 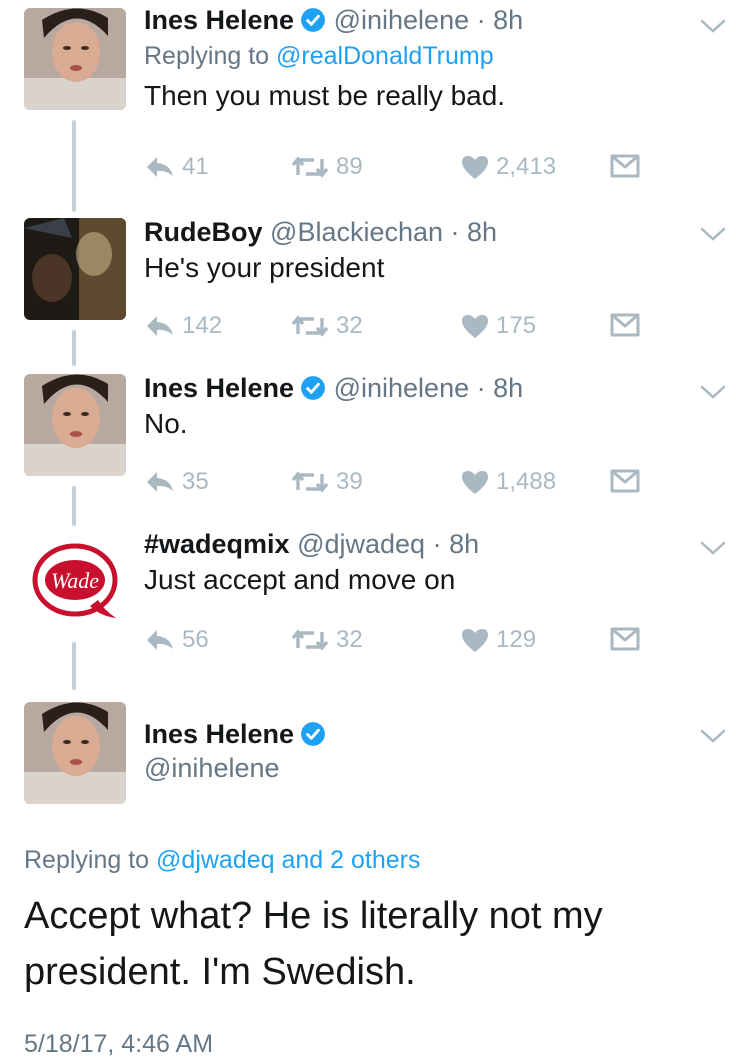 What do you see at coordinates (385, 56) in the screenshot?
I see `replying-to-link: @realDonaldTrump` at bounding box center [385, 56].